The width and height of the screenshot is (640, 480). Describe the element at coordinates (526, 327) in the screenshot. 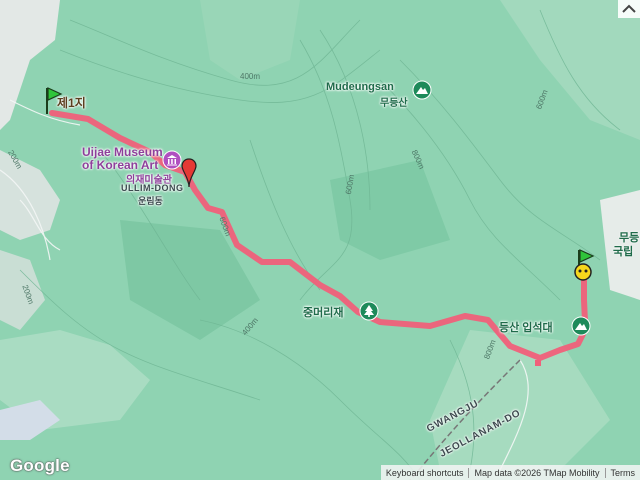

I see `stone-label: 등산 입석대` at that location.